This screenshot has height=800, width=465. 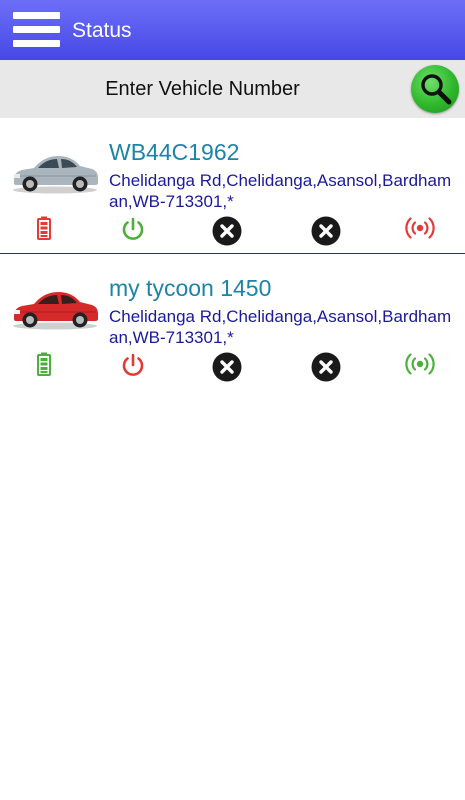 I want to click on red-car-icon, so click(x=55, y=311).